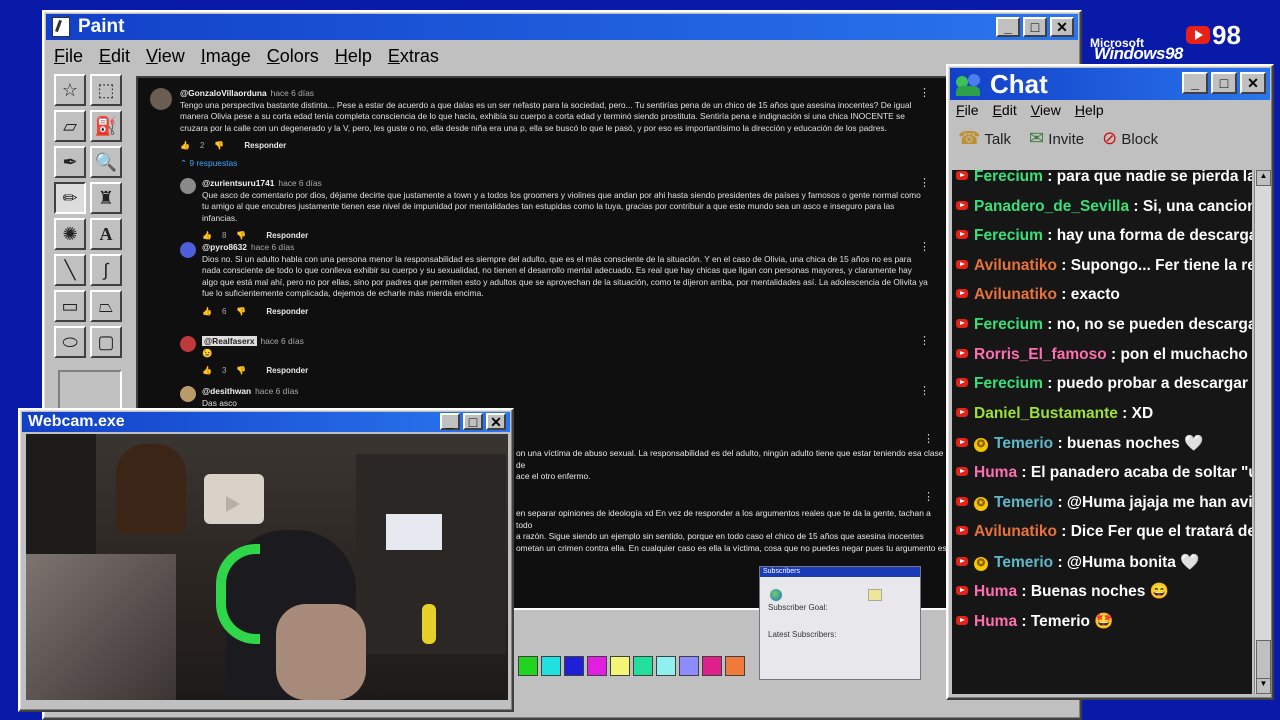 Image resolution: width=1280 pixels, height=720 pixels. I want to click on chat-titlebar: Chat _ □ ✕, so click(1110, 84).